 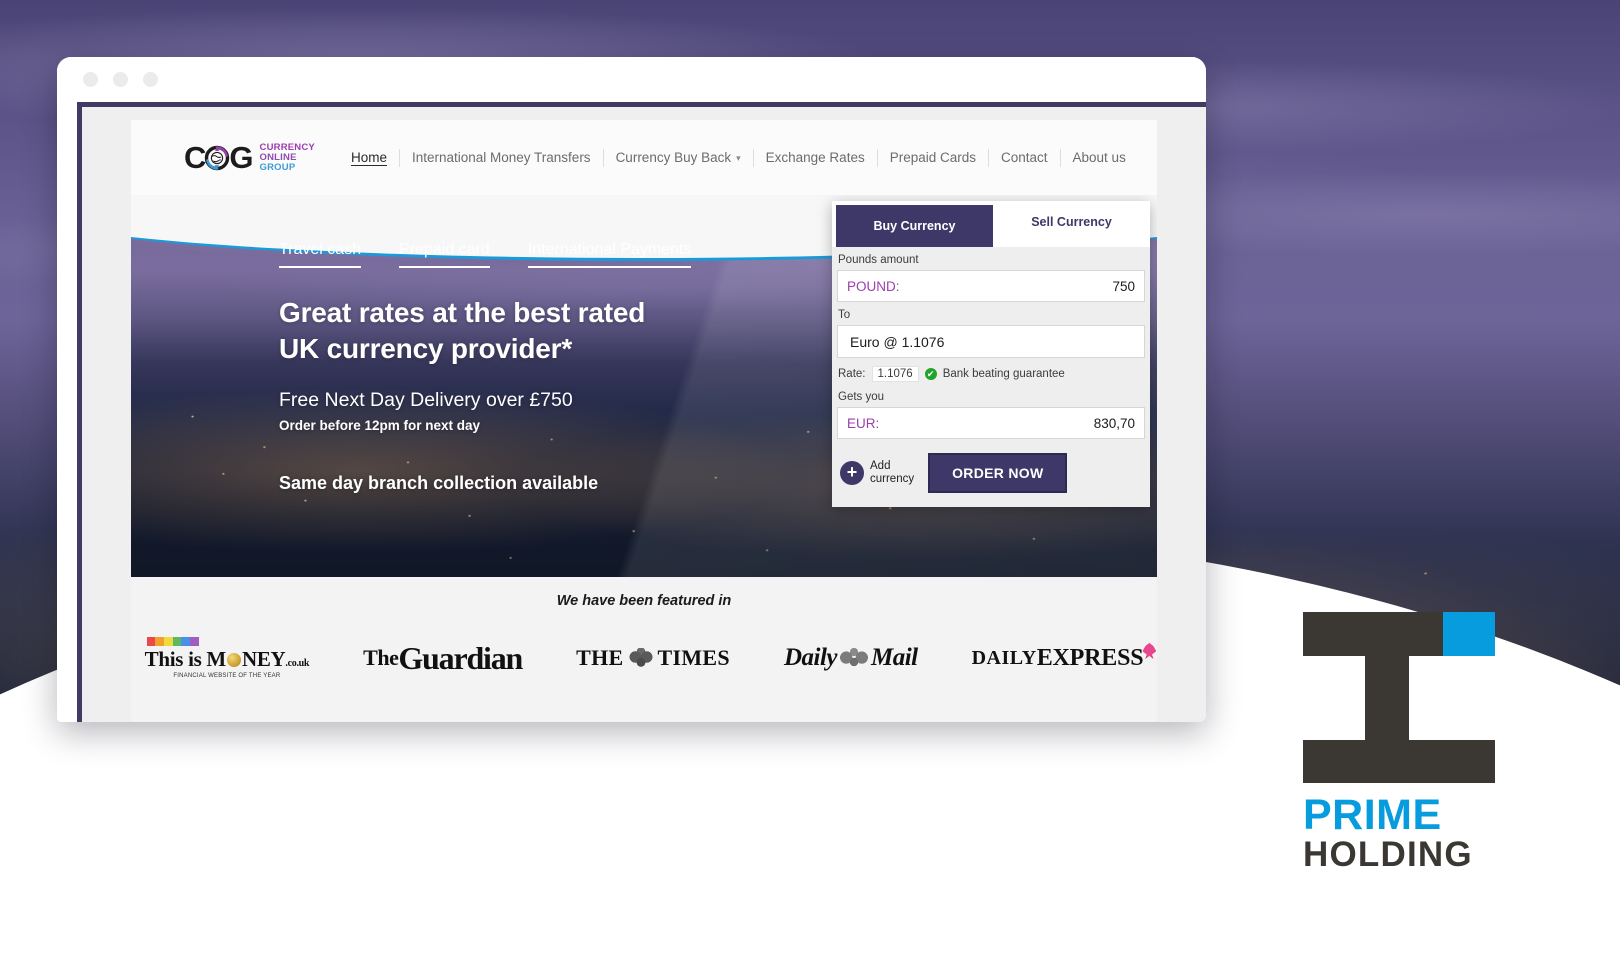 I want to click on nav-item-home: Home, so click(x=375, y=158).